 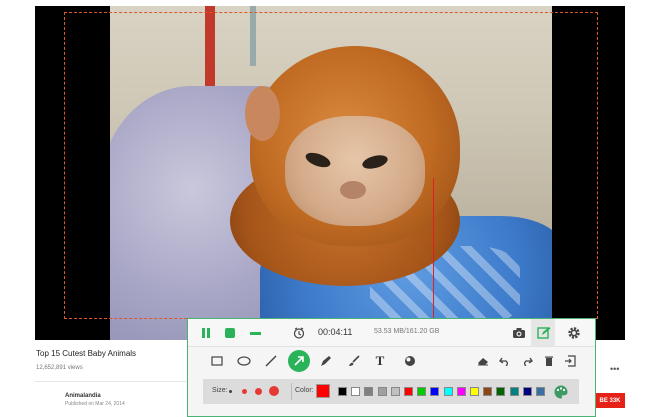 I want to click on color-label: Color:, so click(x=304, y=390).